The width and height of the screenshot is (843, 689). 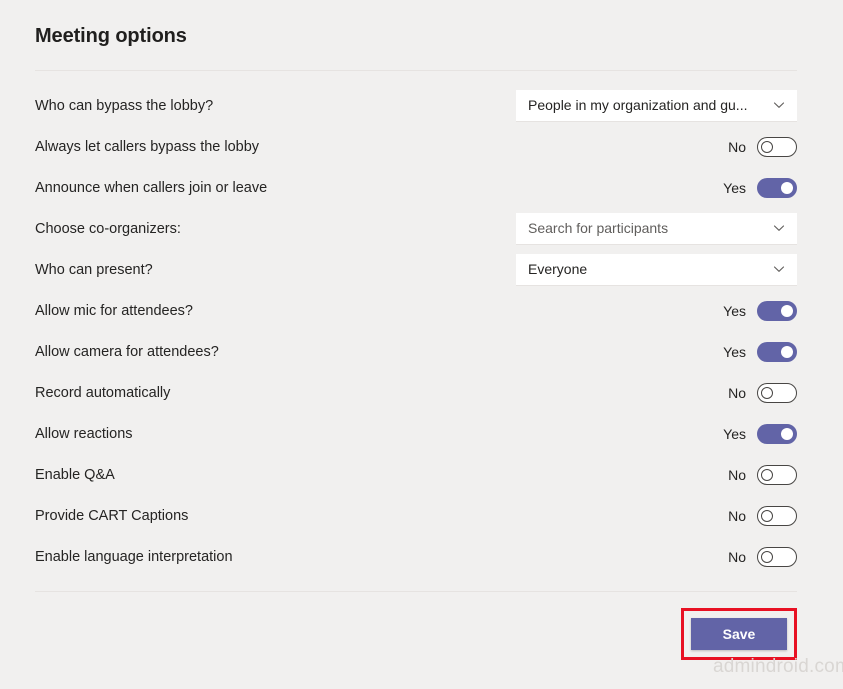 I want to click on option-label: Who can present?, so click(x=94, y=269).